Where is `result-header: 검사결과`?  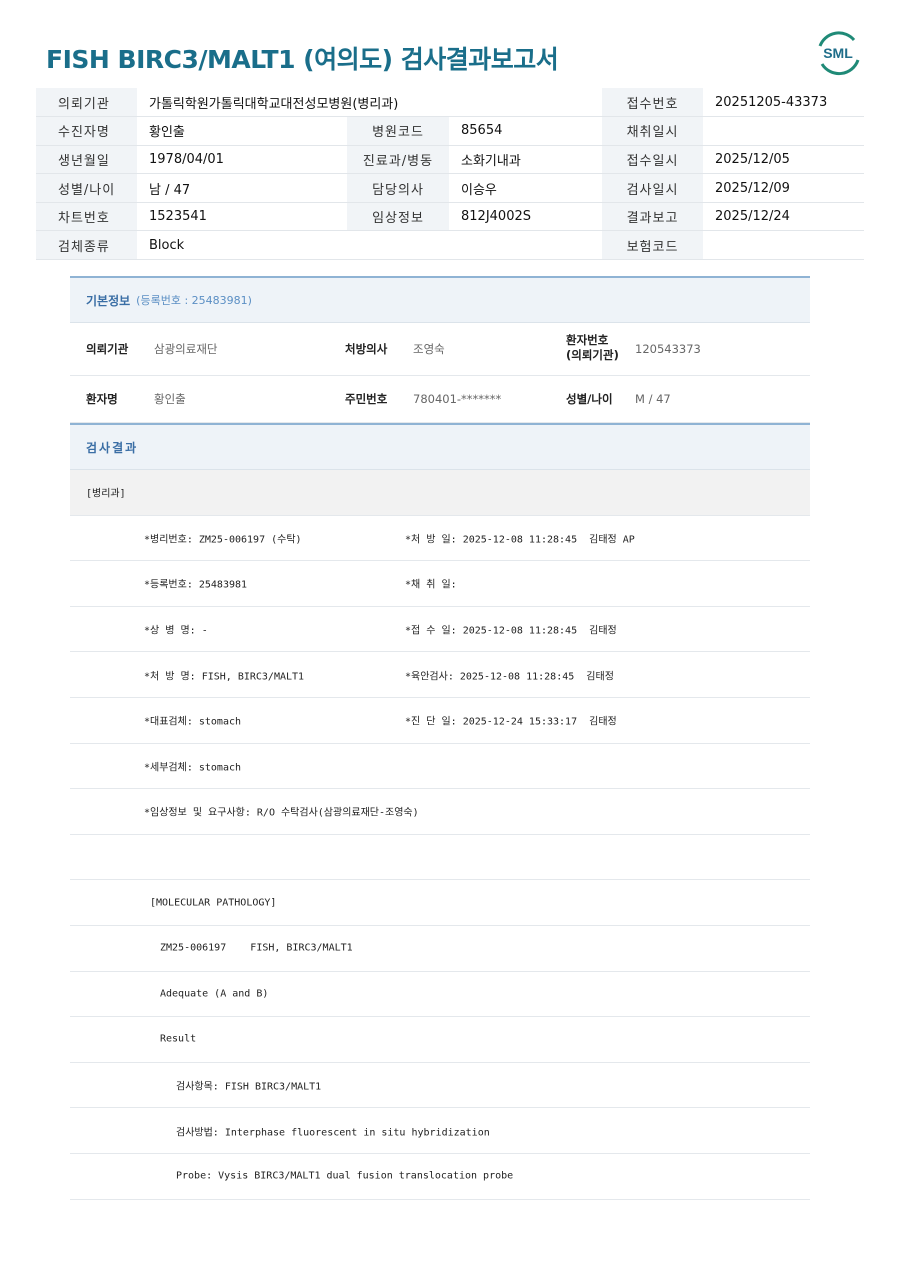 result-header: 검사결과 is located at coordinates (440, 446).